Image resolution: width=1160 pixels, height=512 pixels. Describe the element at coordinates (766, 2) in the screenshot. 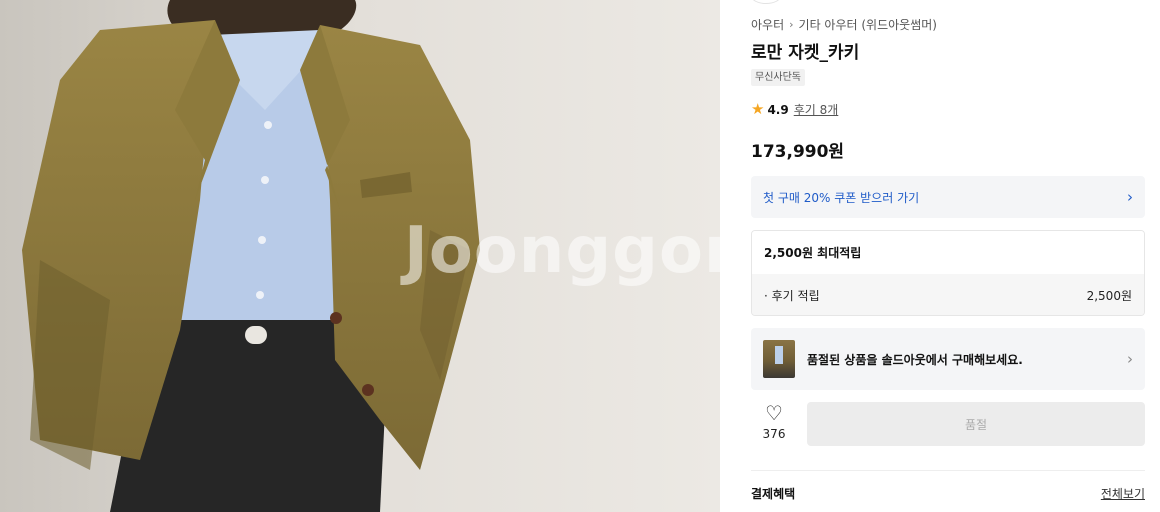

I see `share-button-edge` at that location.